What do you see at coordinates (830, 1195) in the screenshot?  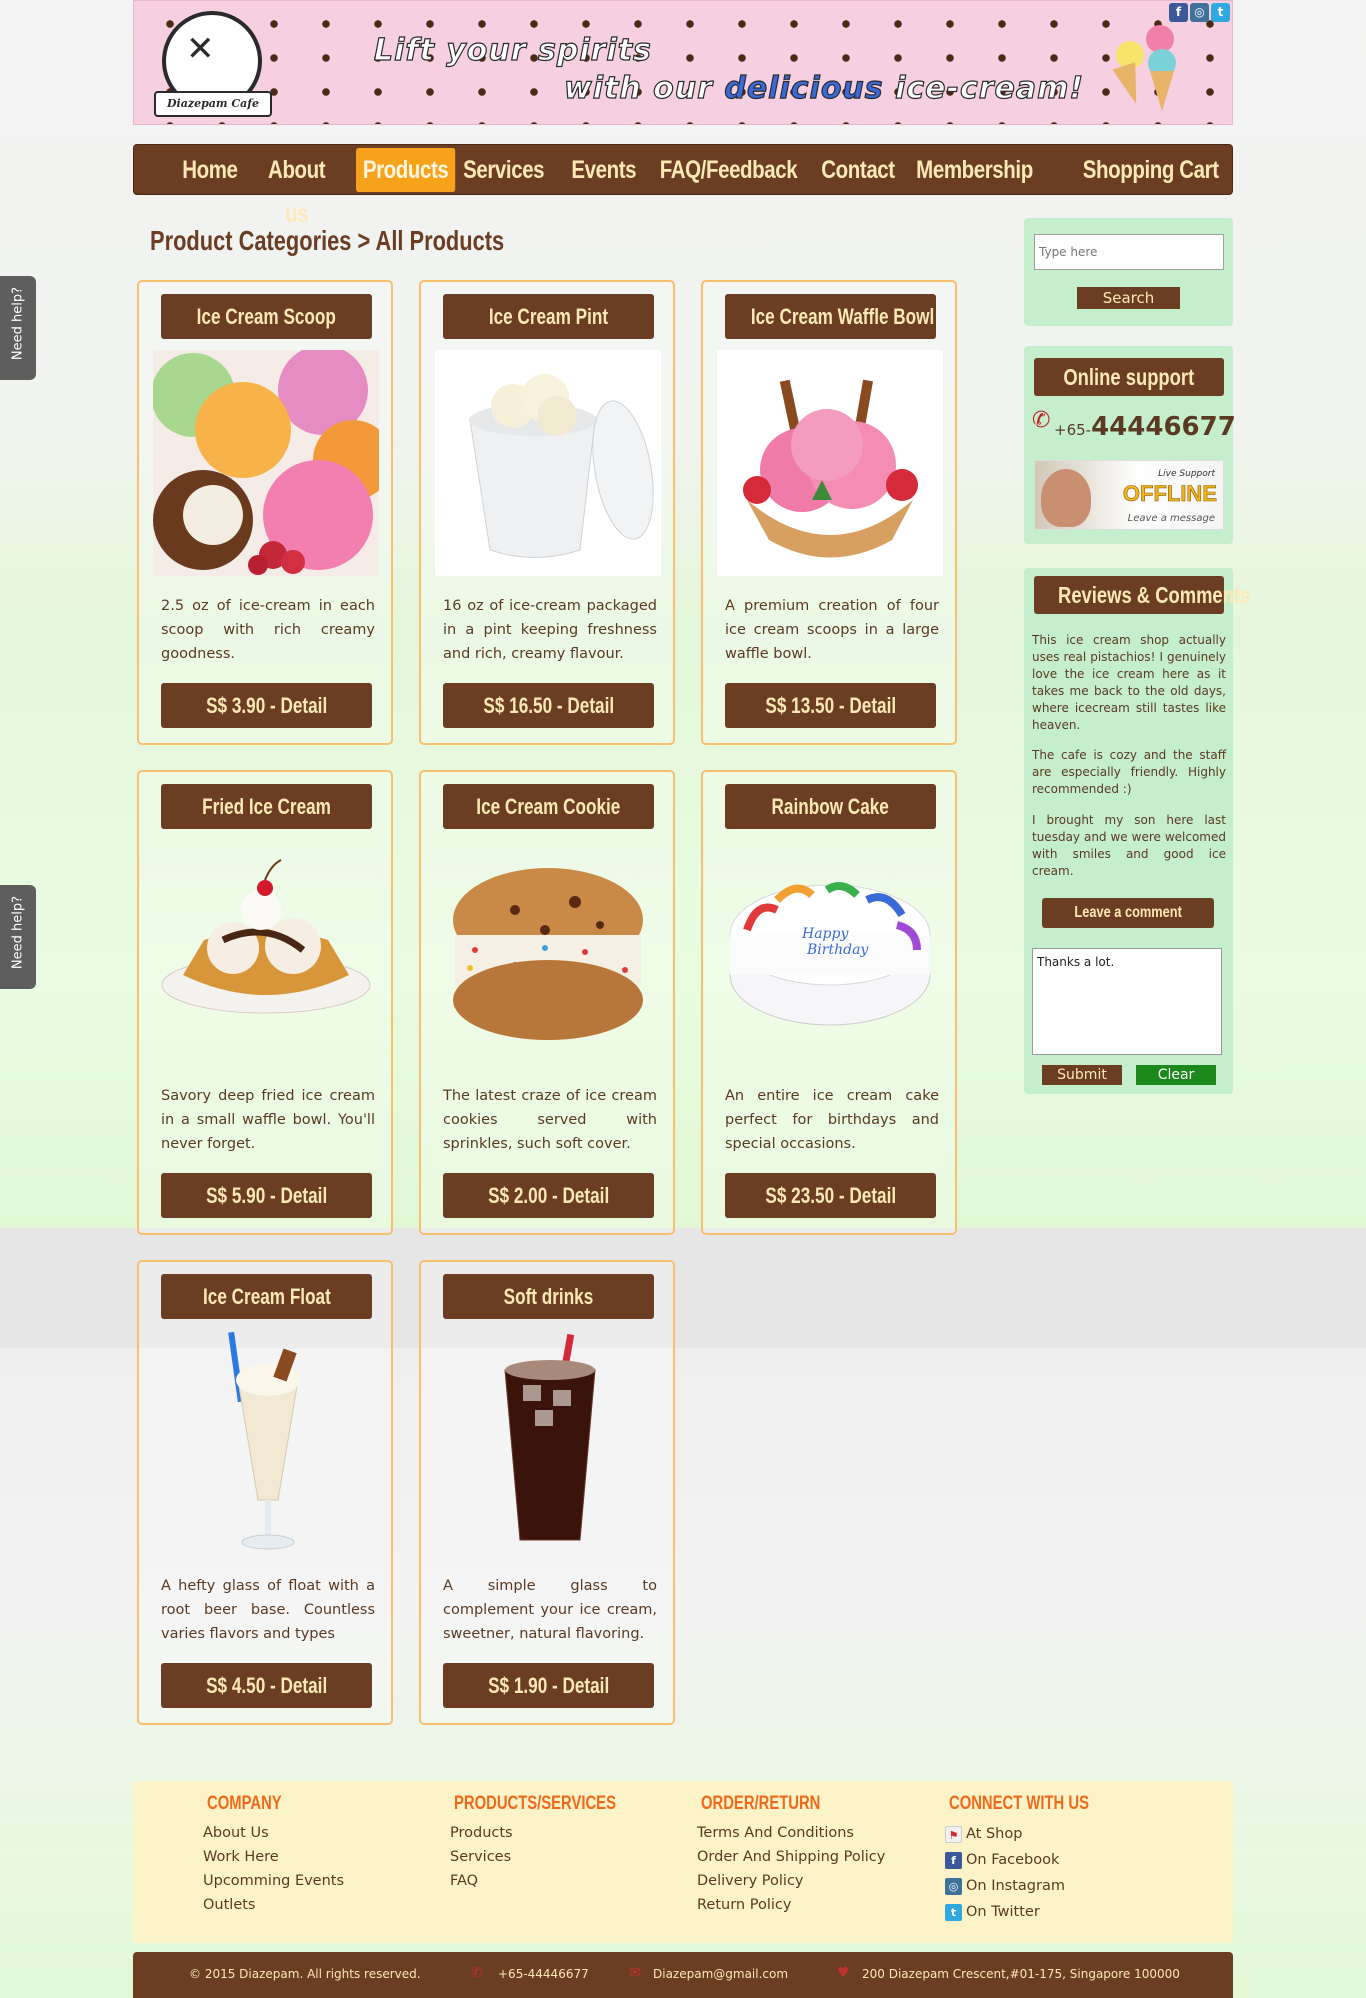 I see `price-detail-button: S$ 23.50 - Detail` at bounding box center [830, 1195].